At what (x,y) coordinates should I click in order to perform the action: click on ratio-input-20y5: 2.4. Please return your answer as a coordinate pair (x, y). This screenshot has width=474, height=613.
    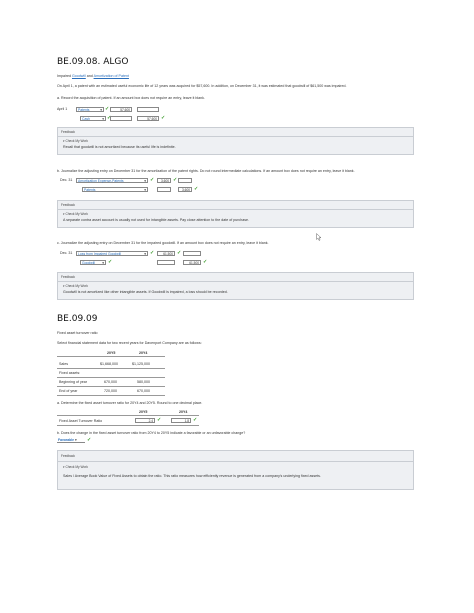
    Looking at the image, I should click on (145, 420).